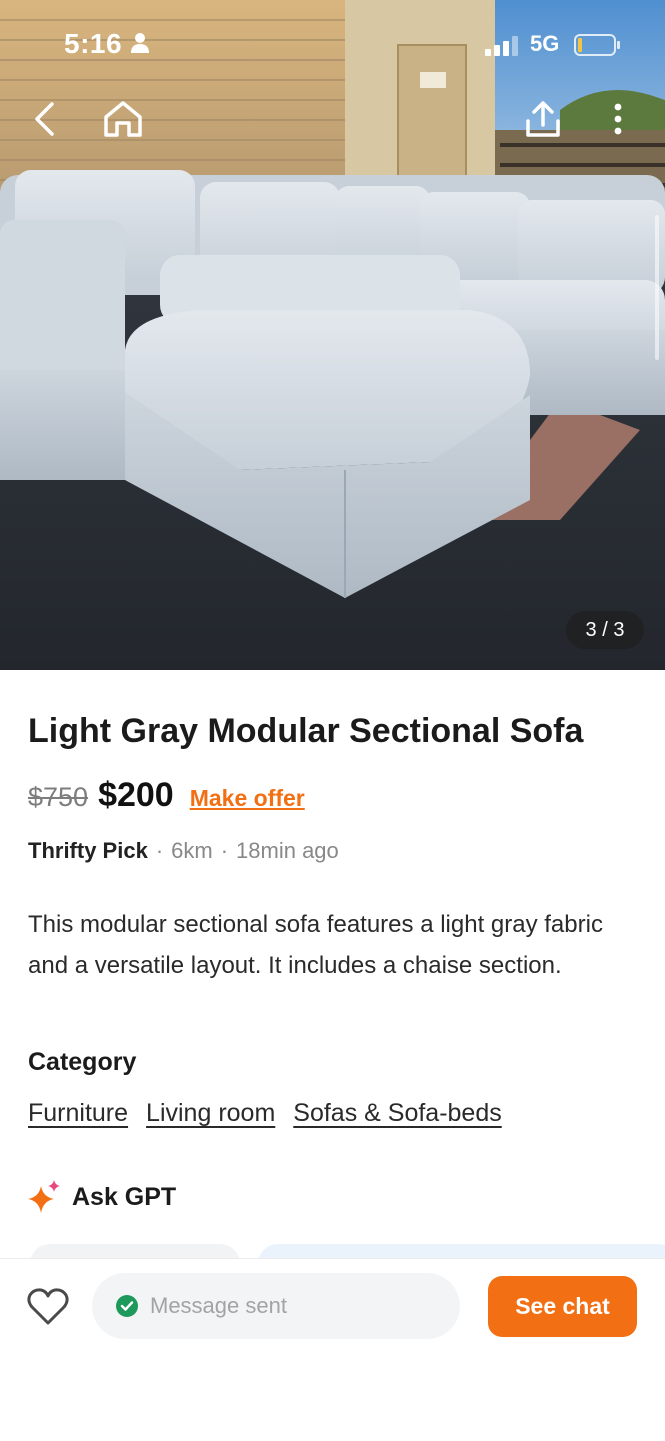 Image resolution: width=665 pixels, height=1441 pixels. What do you see at coordinates (287, 850) in the screenshot?
I see `posted-time: 18min ago` at bounding box center [287, 850].